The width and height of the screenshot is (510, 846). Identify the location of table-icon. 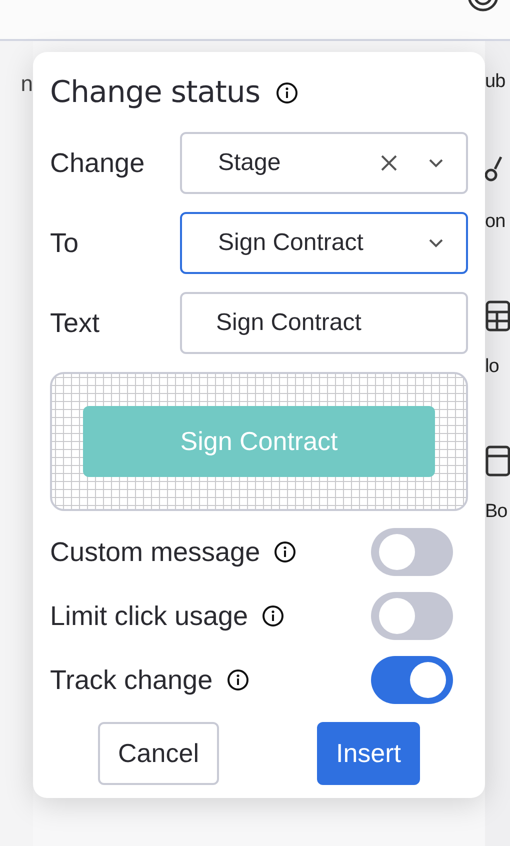
(497, 316).